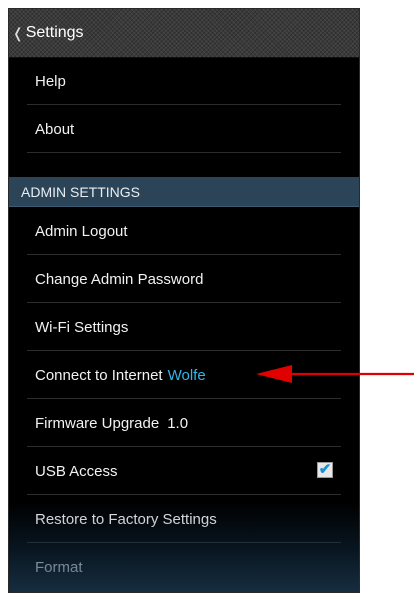 The height and width of the screenshot is (593, 418). I want to click on arrow-head, so click(274, 374).